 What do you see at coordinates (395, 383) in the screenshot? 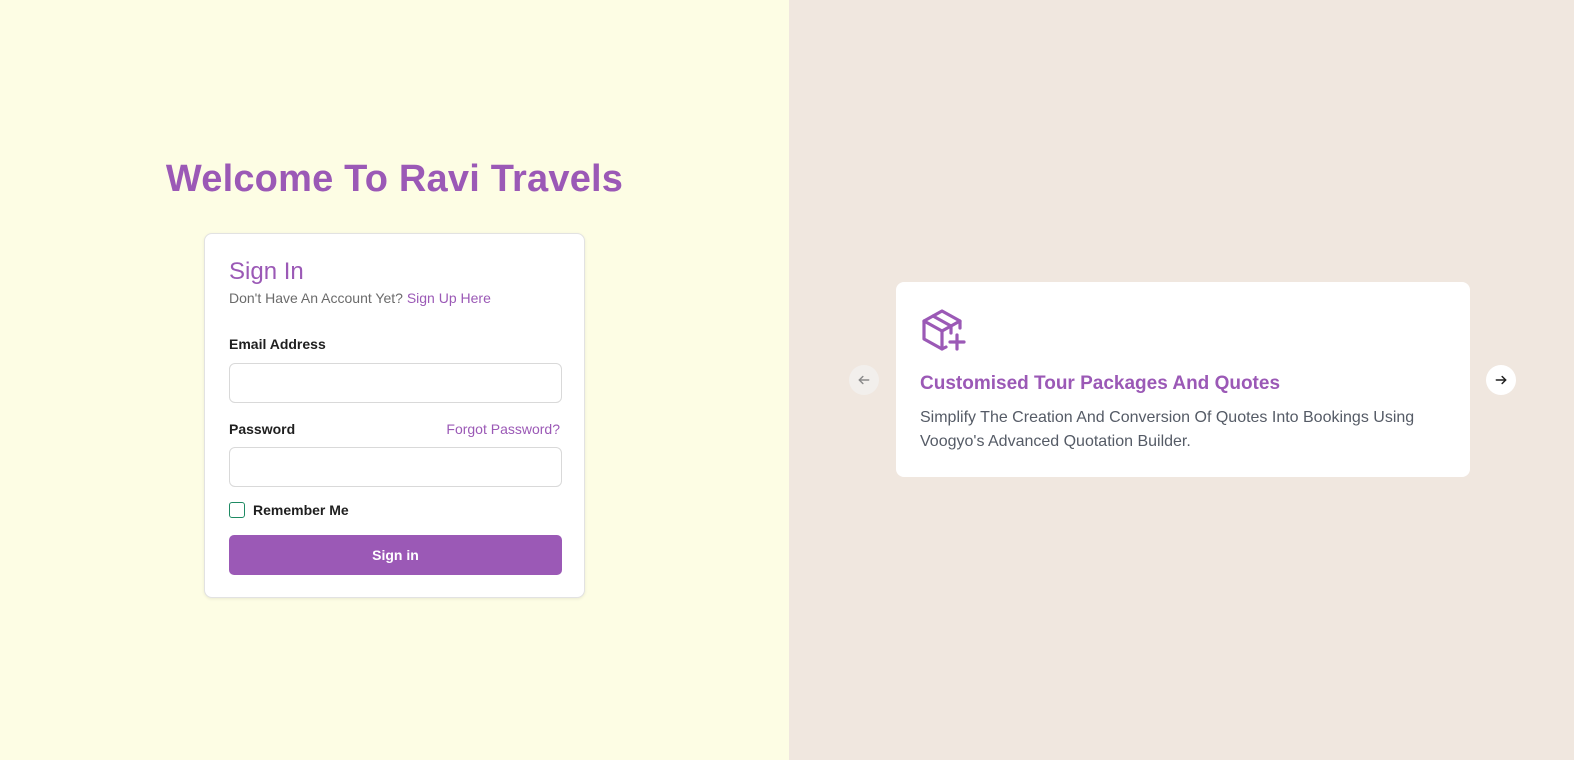
I see `email-field` at bounding box center [395, 383].